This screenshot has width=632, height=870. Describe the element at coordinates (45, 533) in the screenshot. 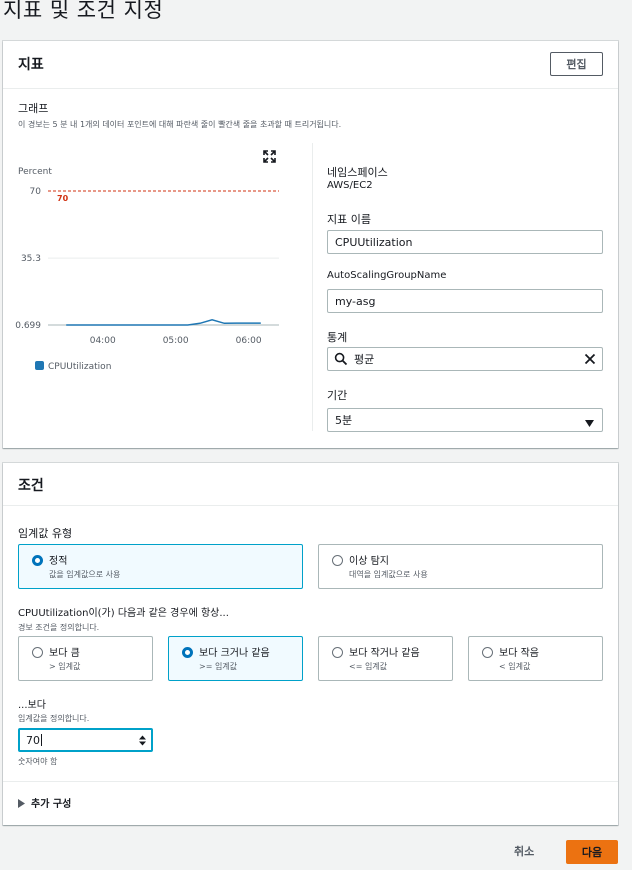

I see `threshold-type-label: 임계값 유형` at that location.